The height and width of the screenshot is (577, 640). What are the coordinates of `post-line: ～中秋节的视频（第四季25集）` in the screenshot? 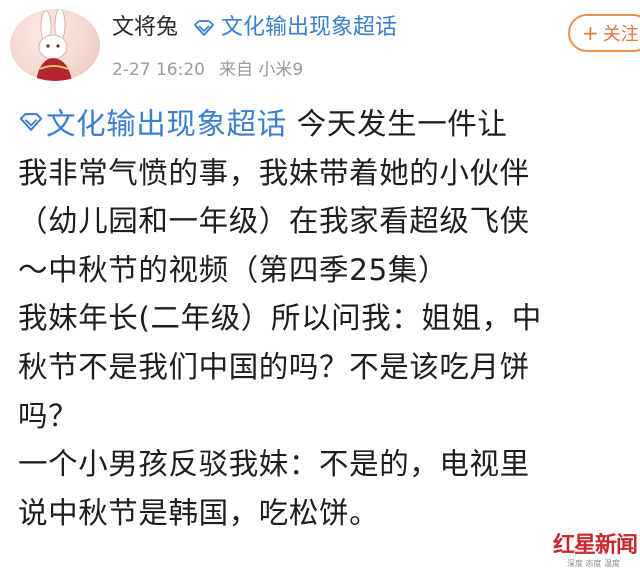 It's located at (233, 269).